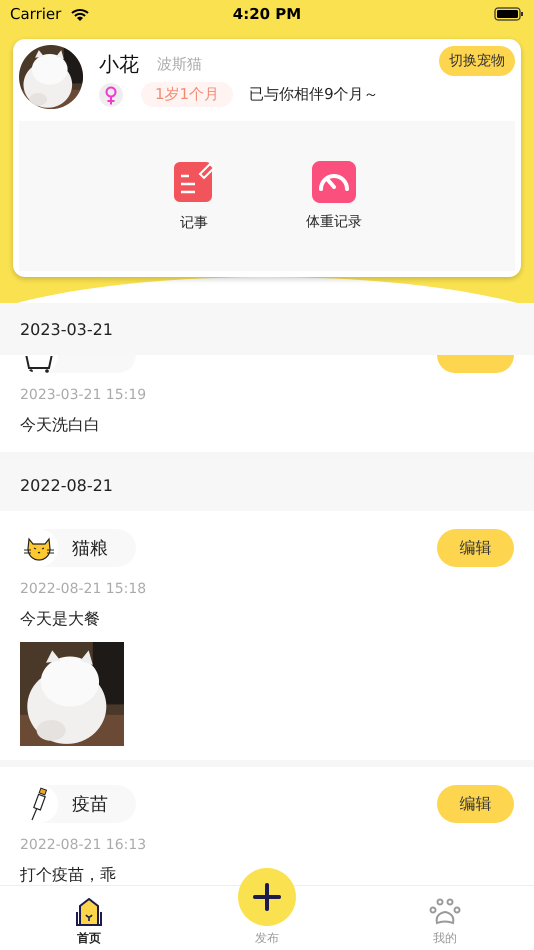 This screenshot has width=534, height=950. What do you see at coordinates (334, 182) in the screenshot?
I see `gauge-icon` at bounding box center [334, 182].